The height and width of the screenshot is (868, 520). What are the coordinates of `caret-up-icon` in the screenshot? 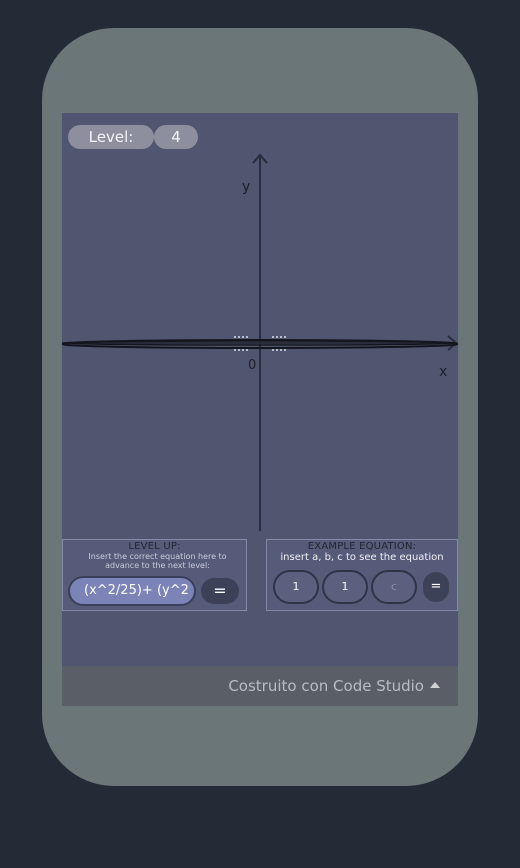 It's located at (435, 685).